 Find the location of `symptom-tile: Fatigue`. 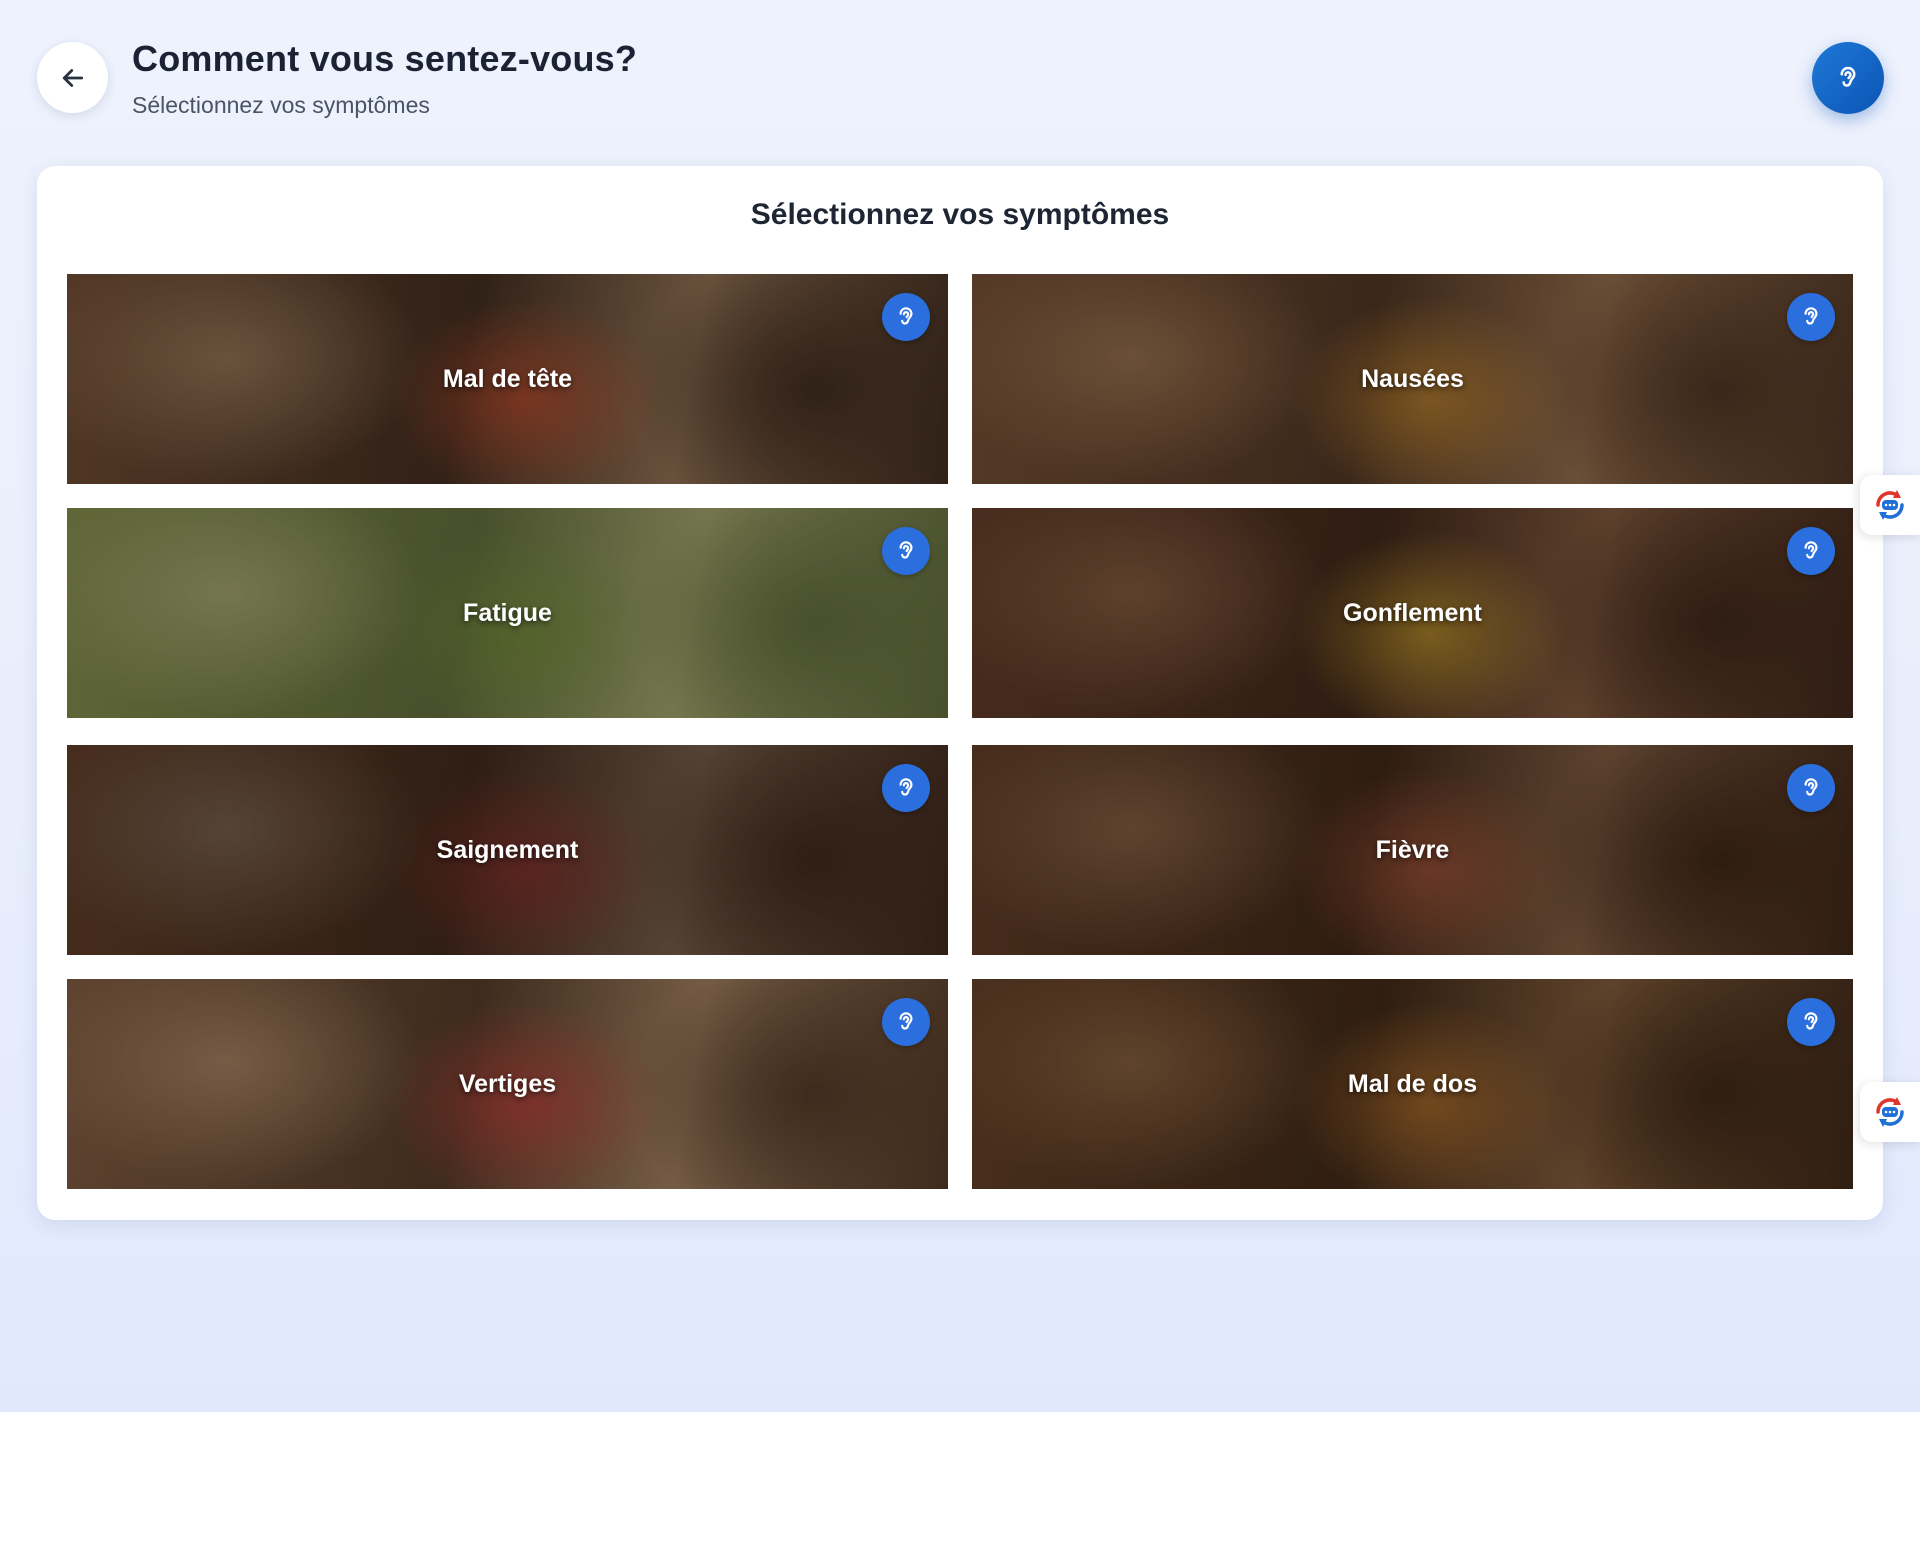

symptom-tile: Fatigue is located at coordinates (507, 613).